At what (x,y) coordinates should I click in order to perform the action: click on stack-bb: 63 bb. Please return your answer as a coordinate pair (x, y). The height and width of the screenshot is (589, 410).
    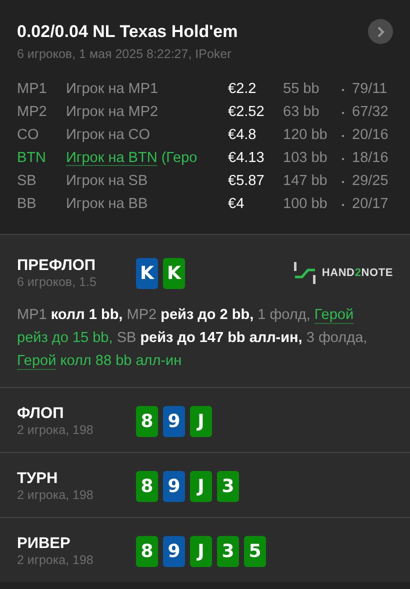
    Looking at the image, I should click on (301, 112).